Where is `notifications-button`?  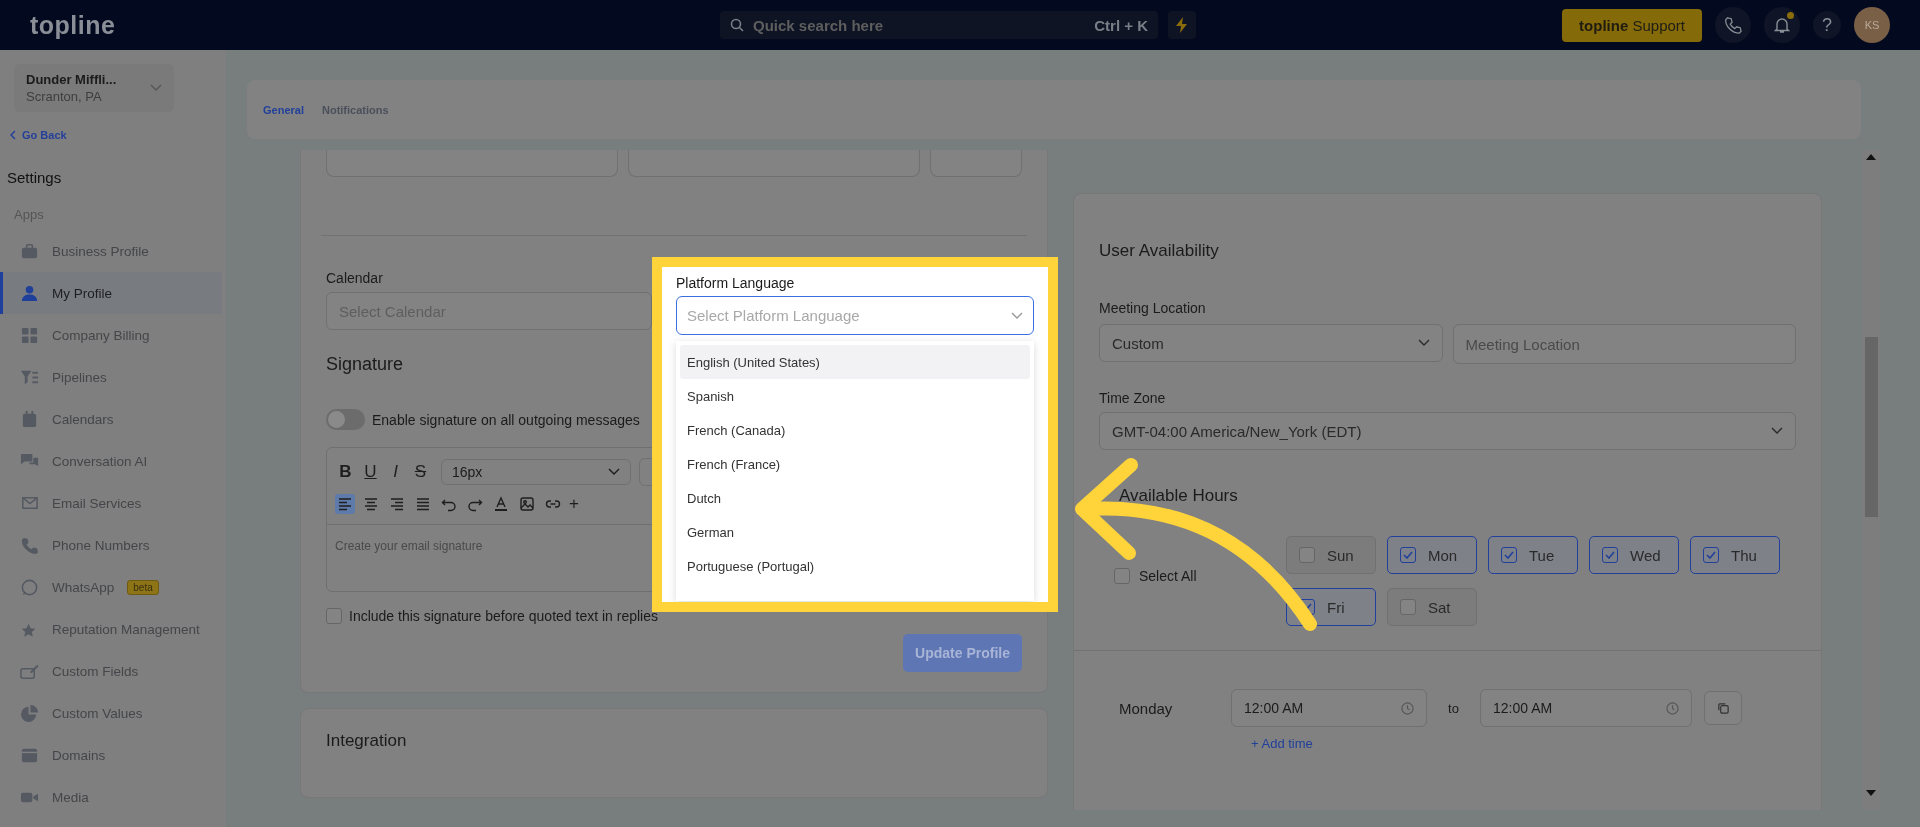 notifications-button is located at coordinates (1782, 25).